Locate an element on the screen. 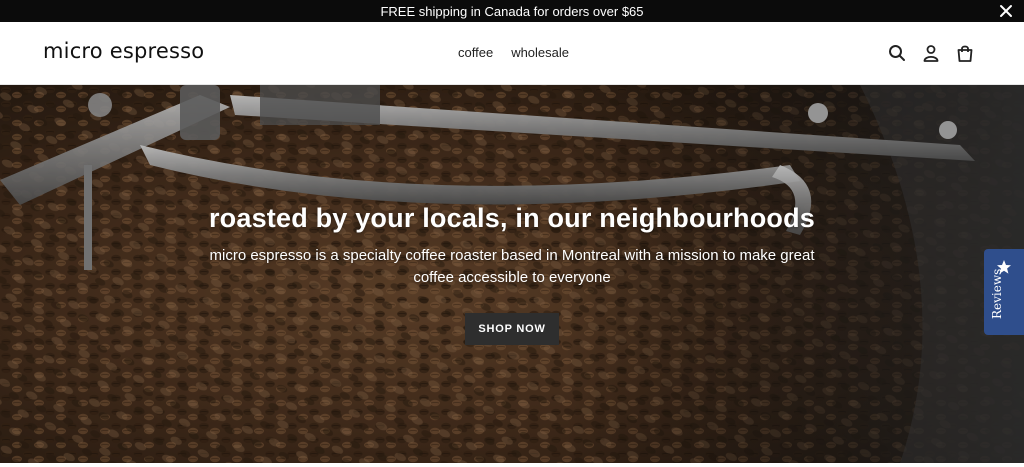 This screenshot has width=1024, height=467. main-nav: coffee wholesale is located at coordinates (513, 52).